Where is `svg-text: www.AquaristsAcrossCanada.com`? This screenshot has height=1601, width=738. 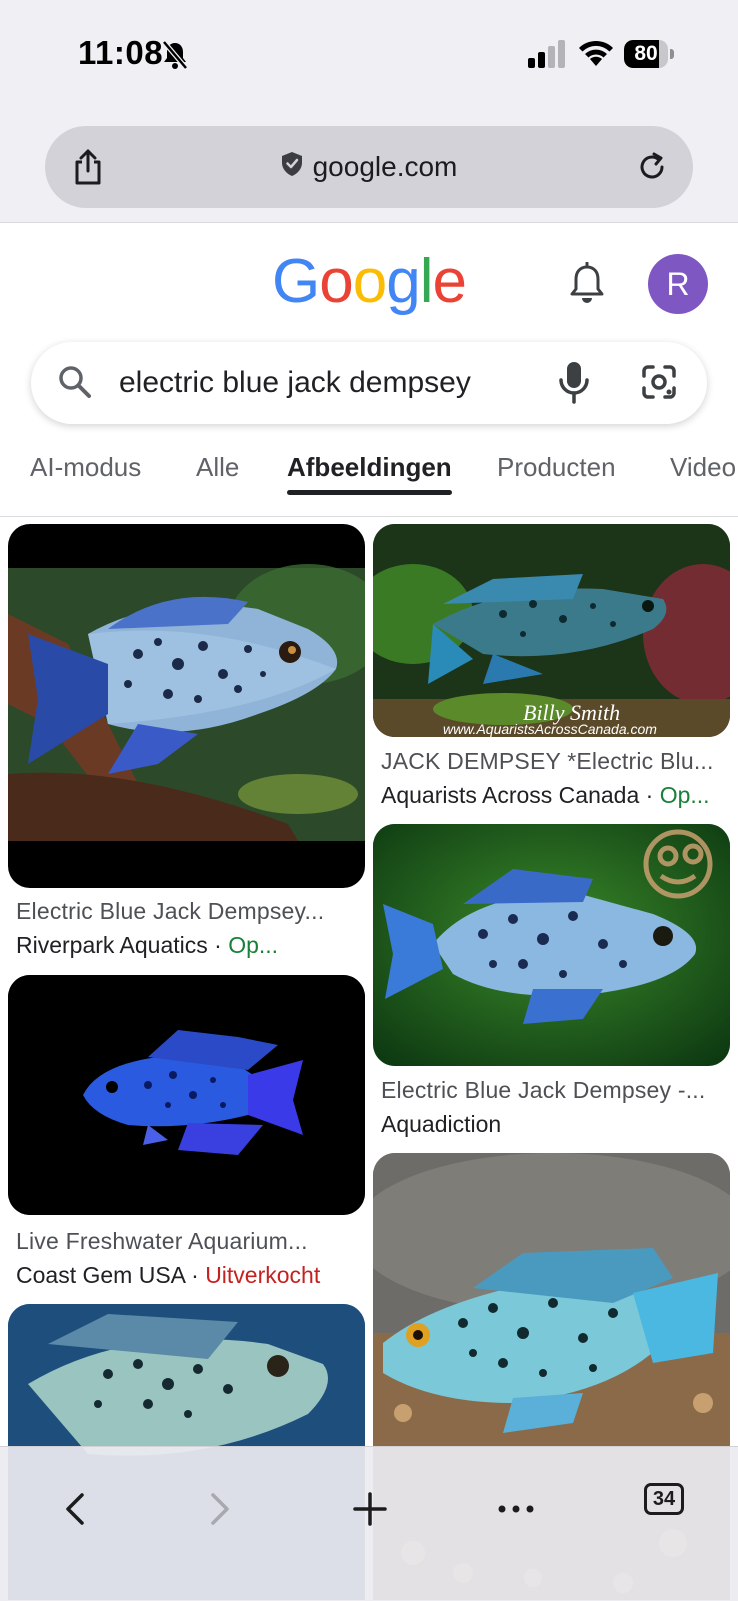 svg-text: www.AquaristsAcrossCanada.com is located at coordinates (550, 729).